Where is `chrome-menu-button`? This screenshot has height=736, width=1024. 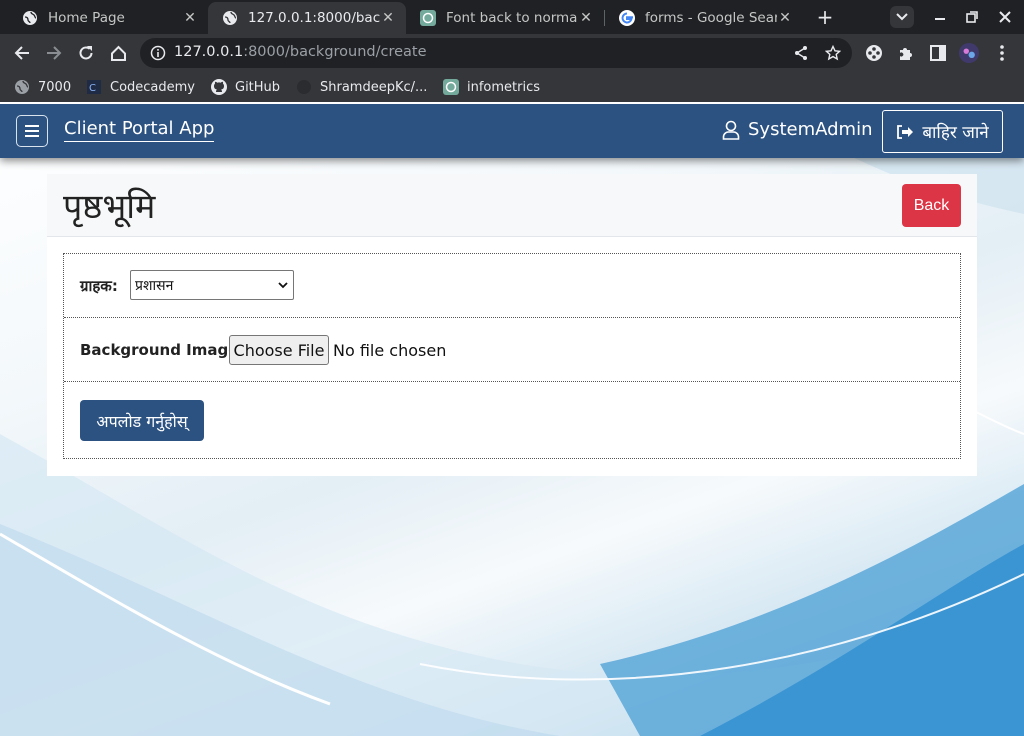 chrome-menu-button is located at coordinates (1002, 53).